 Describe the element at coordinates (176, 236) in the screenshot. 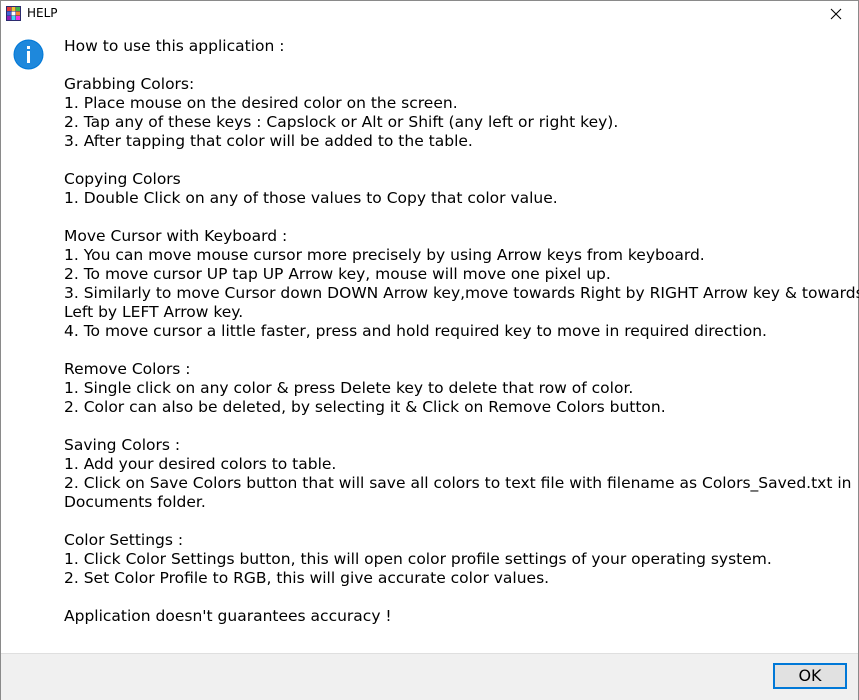

I see `message-line: Move Cursor with Keyboard :` at that location.